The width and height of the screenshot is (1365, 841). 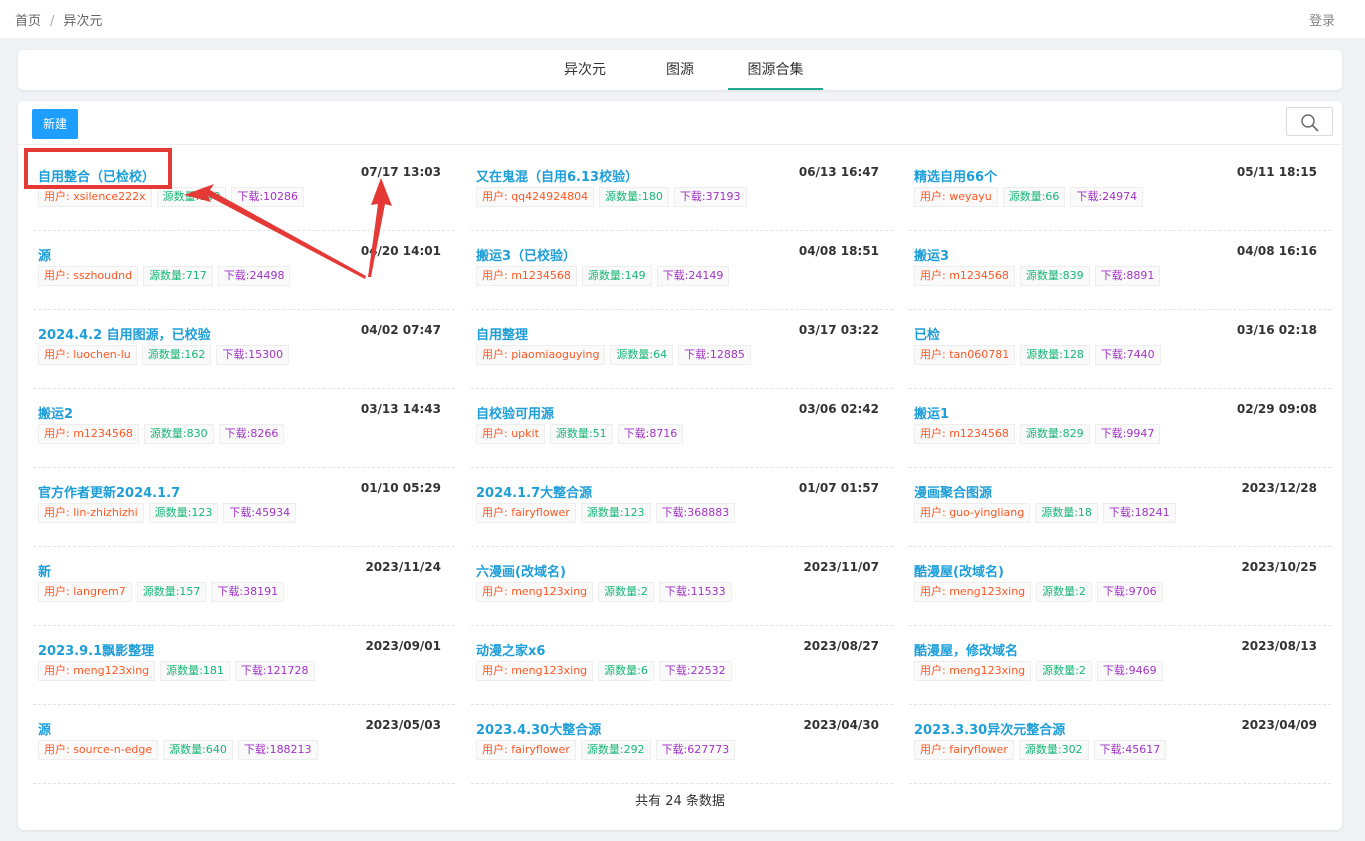 I want to click on item-title-link: 新, so click(x=44, y=570).